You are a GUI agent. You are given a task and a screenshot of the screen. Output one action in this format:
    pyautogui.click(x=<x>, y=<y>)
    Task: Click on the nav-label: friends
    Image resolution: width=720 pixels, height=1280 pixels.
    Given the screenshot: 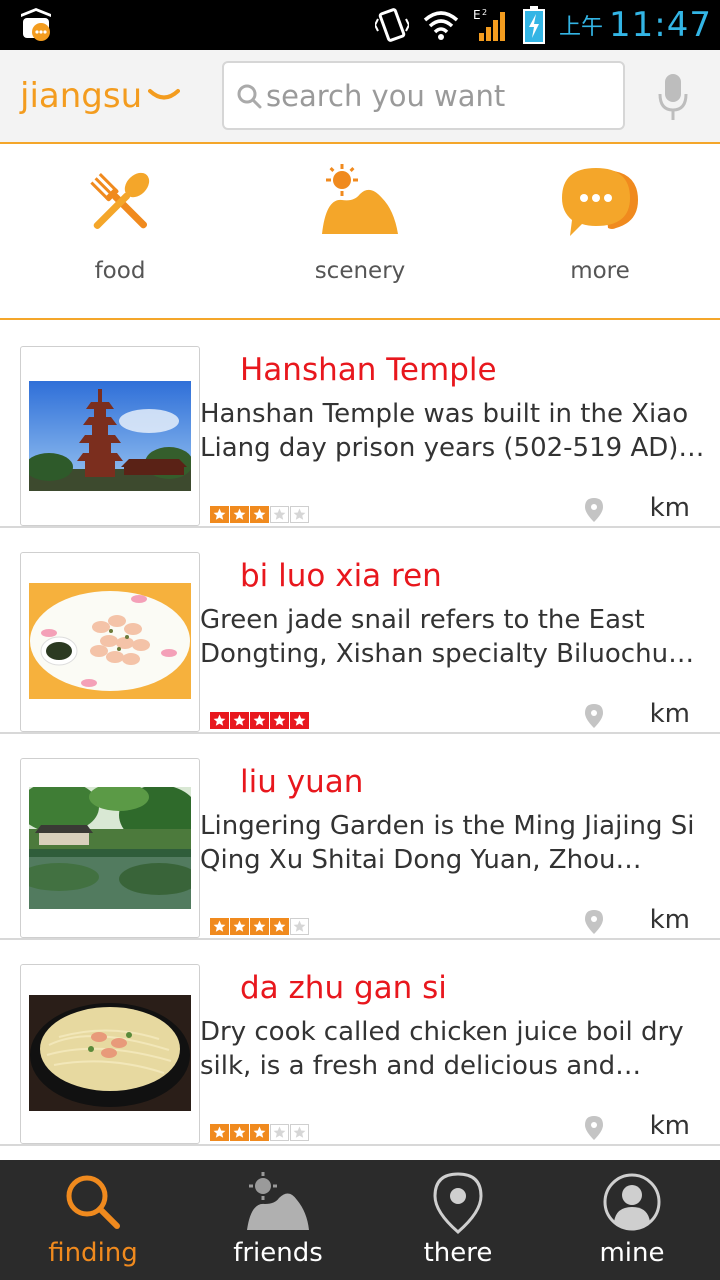 What is the action you would take?
    pyautogui.click(x=278, y=1253)
    